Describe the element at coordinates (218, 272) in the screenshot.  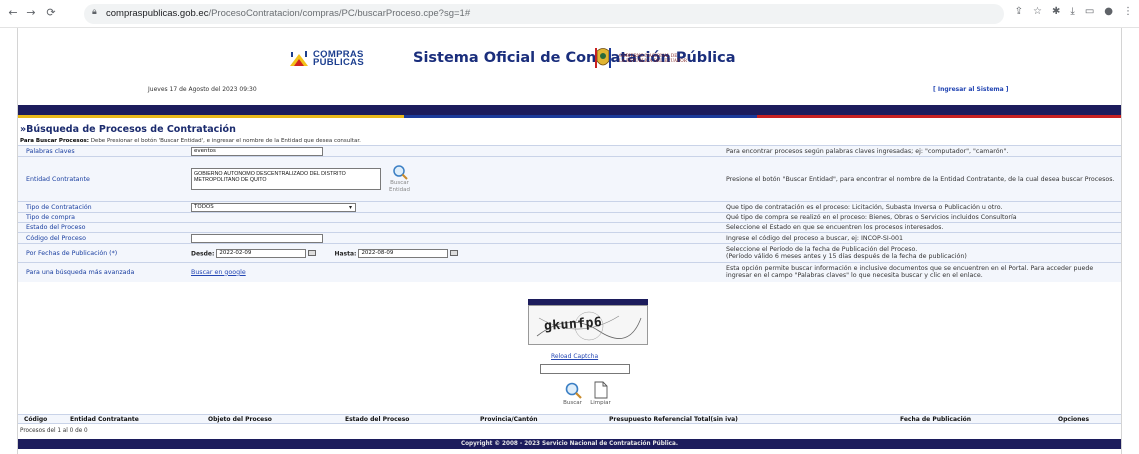
I see `google-search-link: Buscar en google` at that location.